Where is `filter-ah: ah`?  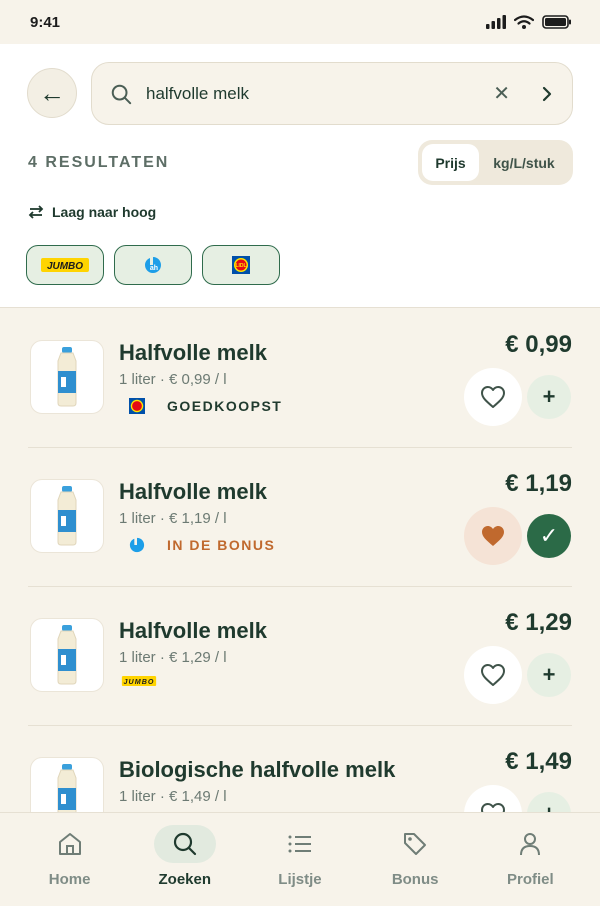 filter-ah: ah is located at coordinates (153, 265).